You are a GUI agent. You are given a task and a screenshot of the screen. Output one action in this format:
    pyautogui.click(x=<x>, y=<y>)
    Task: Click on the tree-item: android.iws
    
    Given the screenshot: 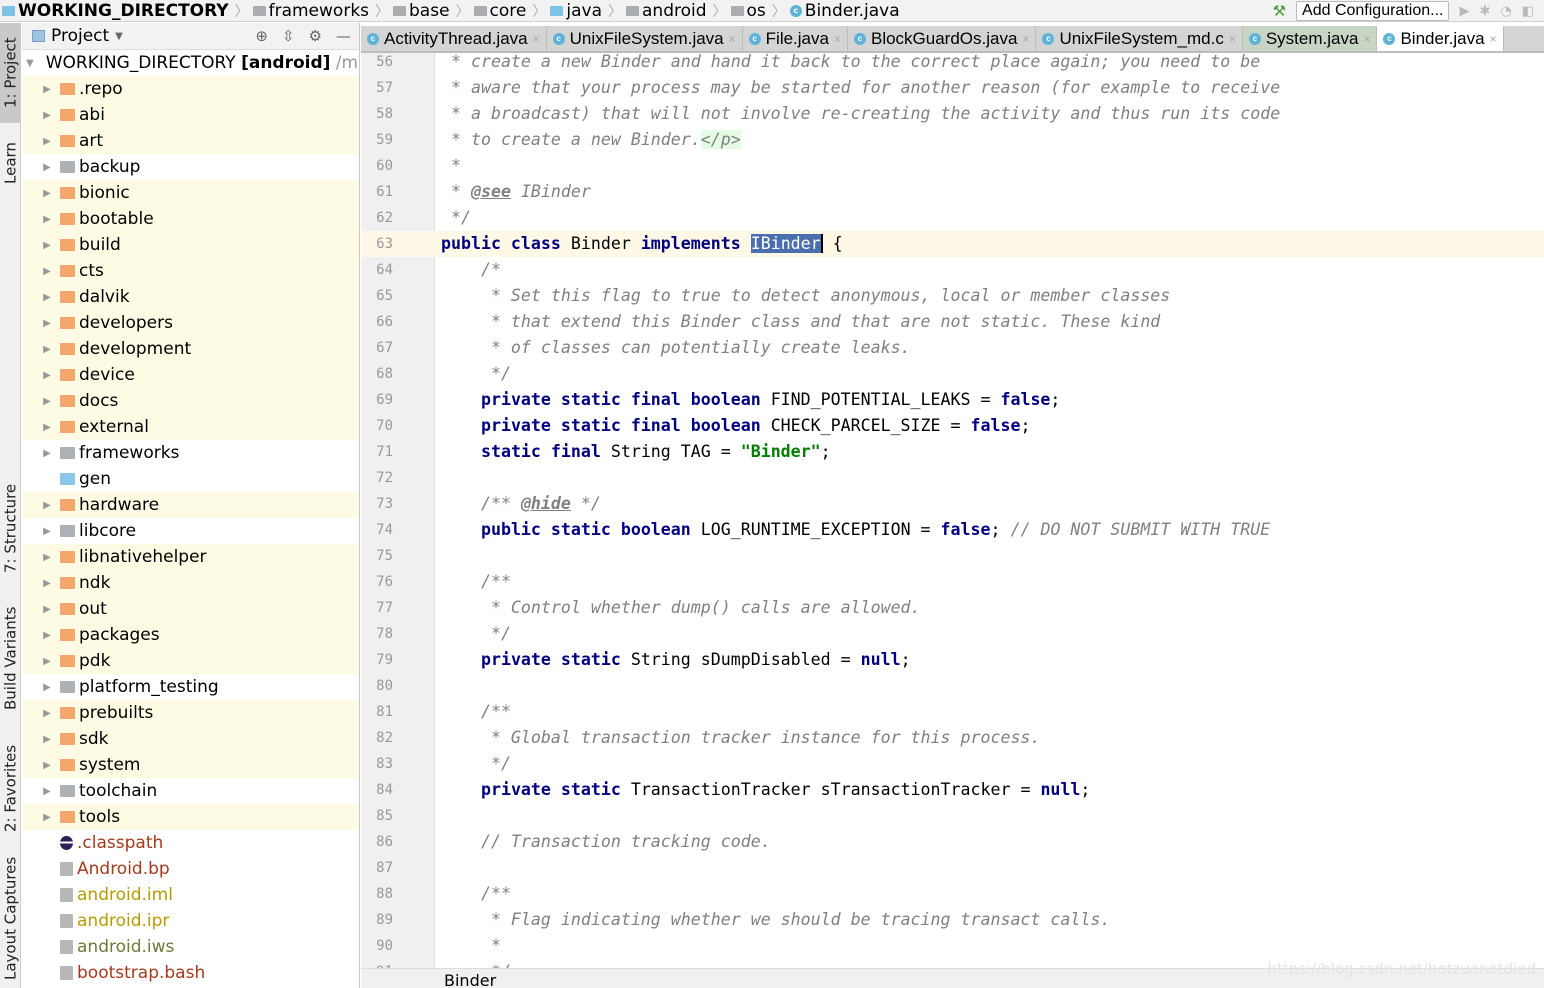 What is the action you would take?
    pyautogui.click(x=190, y=947)
    